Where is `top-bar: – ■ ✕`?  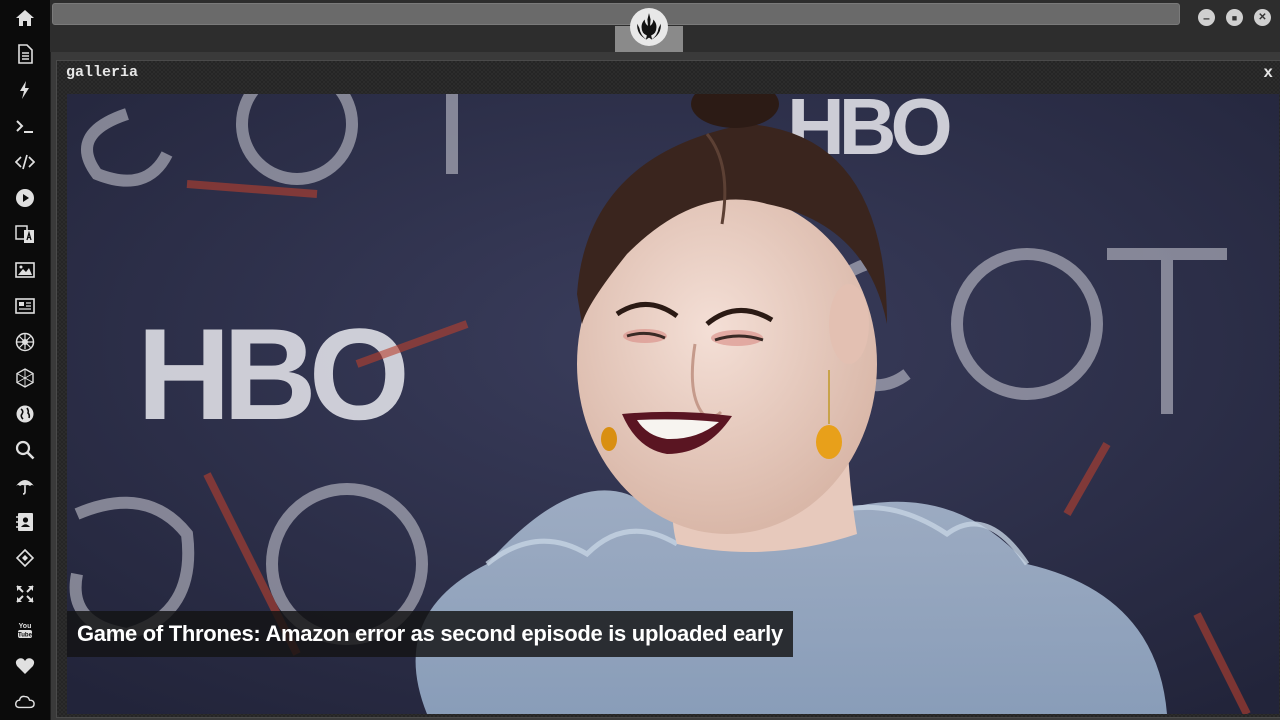
top-bar: – ■ ✕ is located at coordinates (665, 26).